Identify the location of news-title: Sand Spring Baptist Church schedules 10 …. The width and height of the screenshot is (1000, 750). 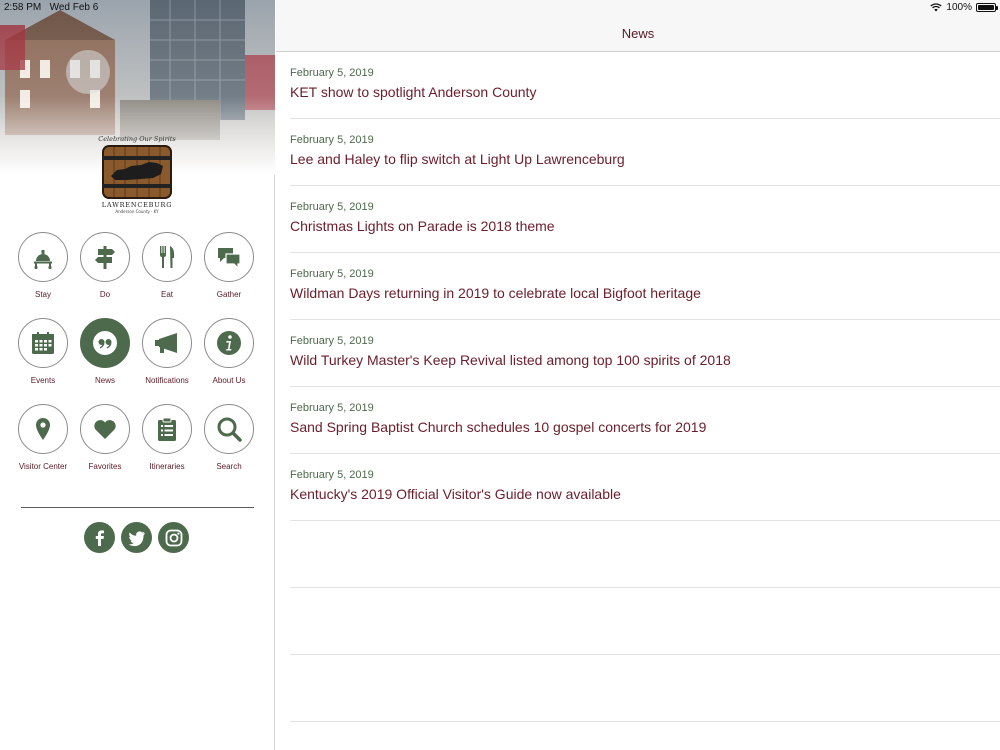
(498, 427).